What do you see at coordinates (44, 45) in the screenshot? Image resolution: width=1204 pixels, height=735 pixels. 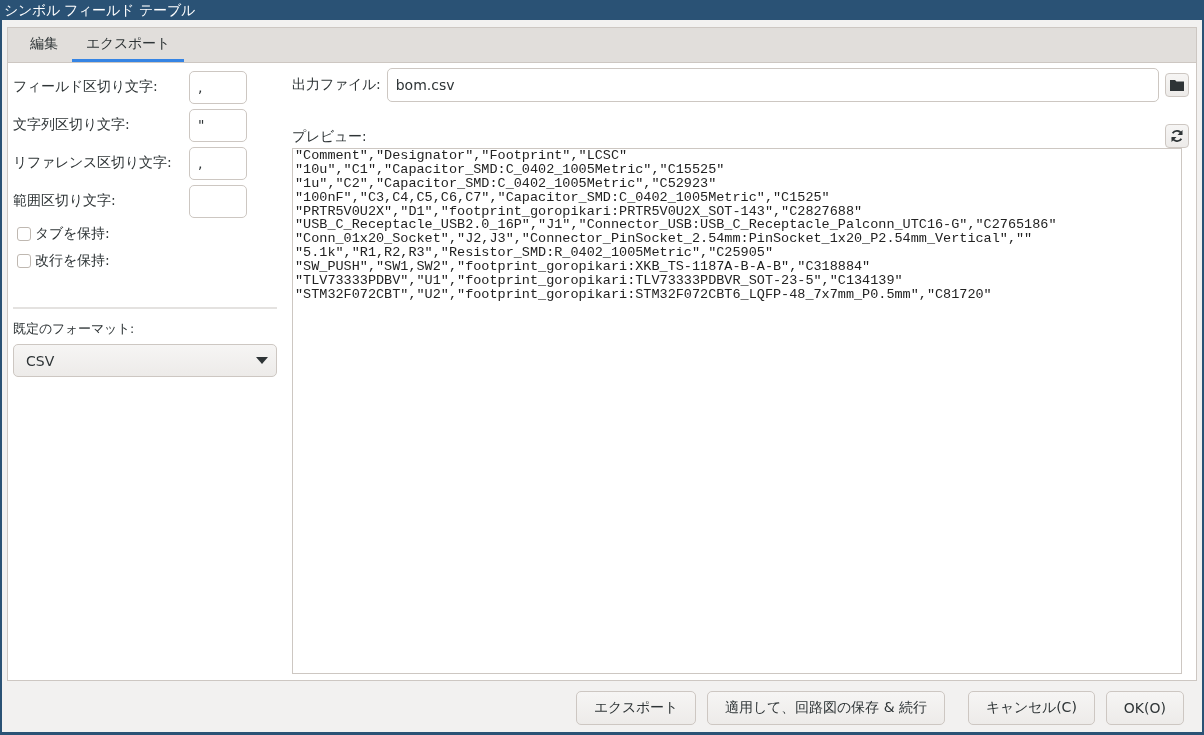 I see `tab: 編集` at bounding box center [44, 45].